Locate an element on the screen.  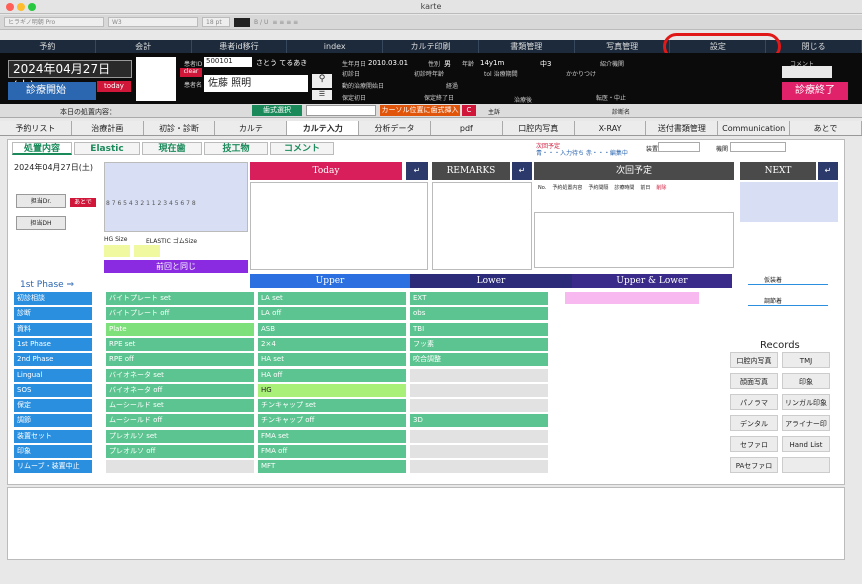
tab-docs: 送付書類管理 is located at coordinates (682, 128).